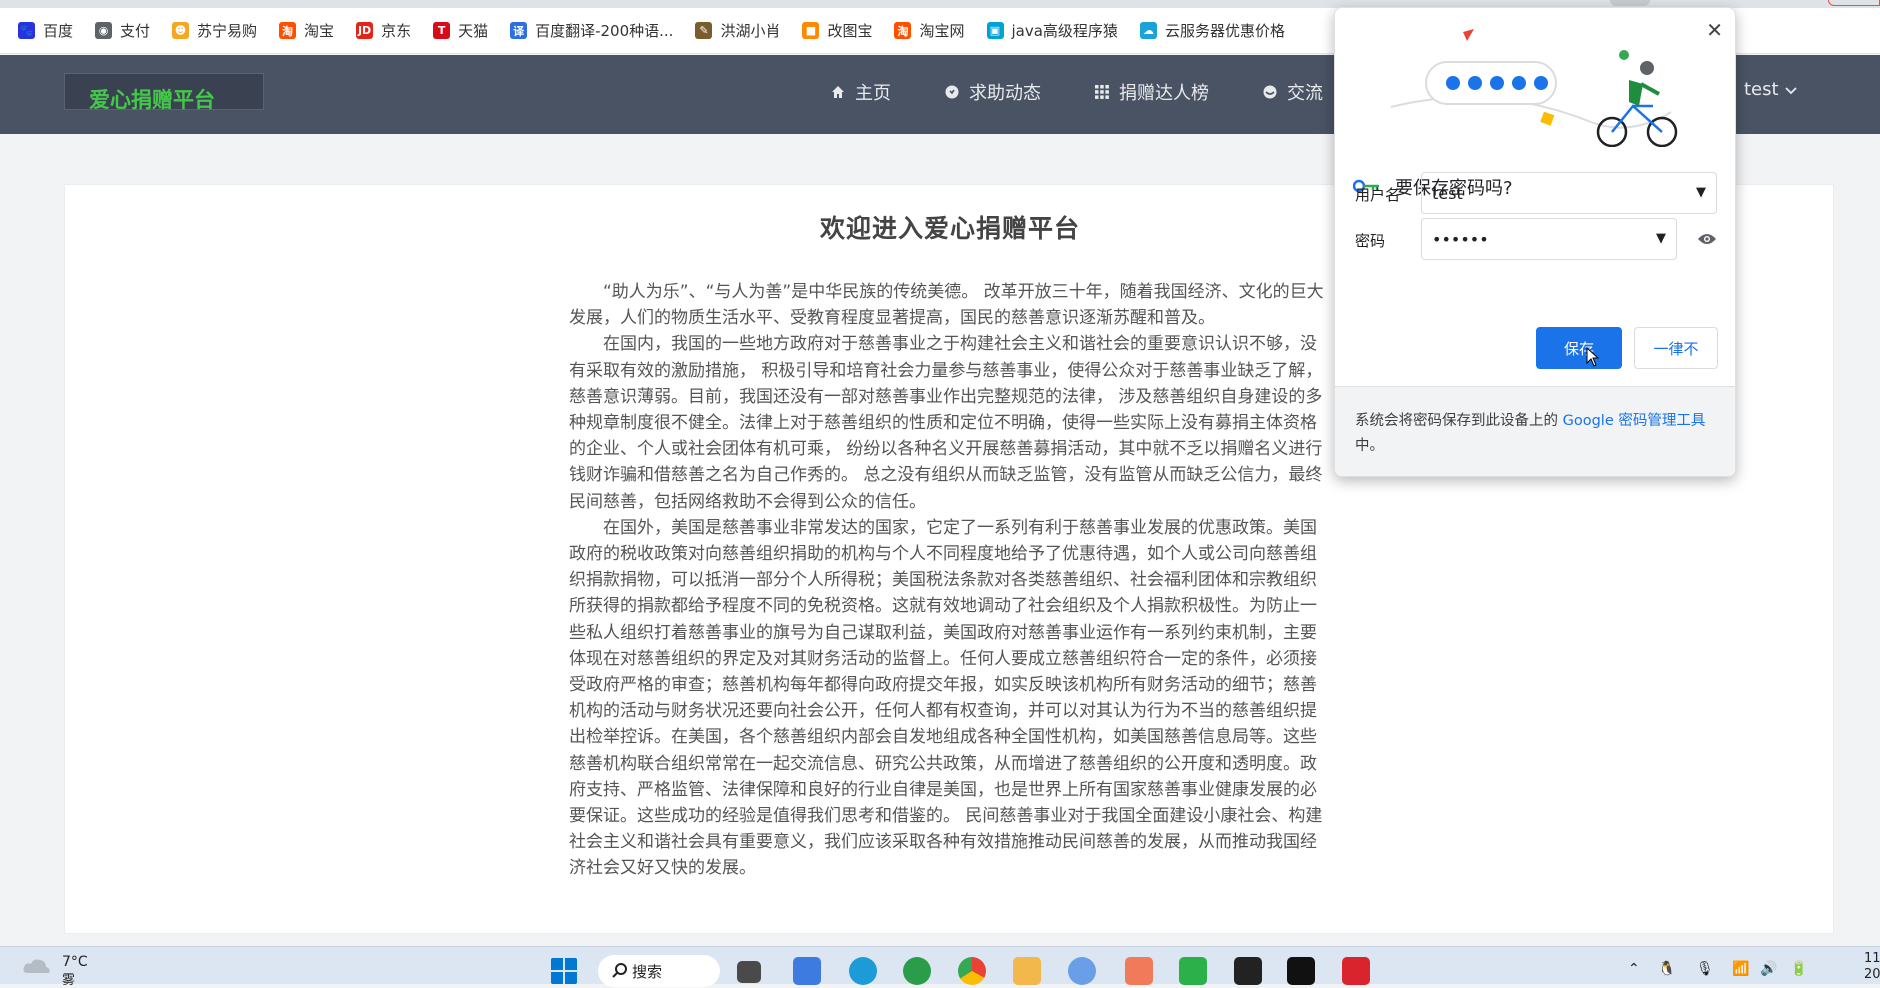  What do you see at coordinates (1579, 348) in the screenshot?
I see `save-button: 保存` at bounding box center [1579, 348].